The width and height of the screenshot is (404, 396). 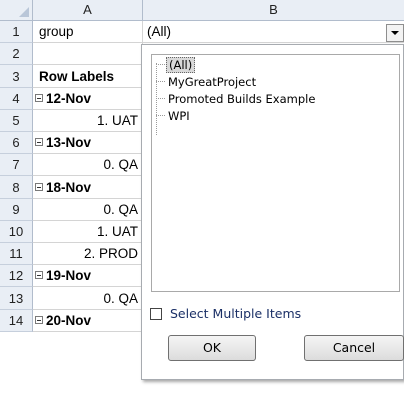 What do you see at coordinates (242, 99) in the screenshot?
I see `filter-item-label: Promoted Builds Example` at bounding box center [242, 99].